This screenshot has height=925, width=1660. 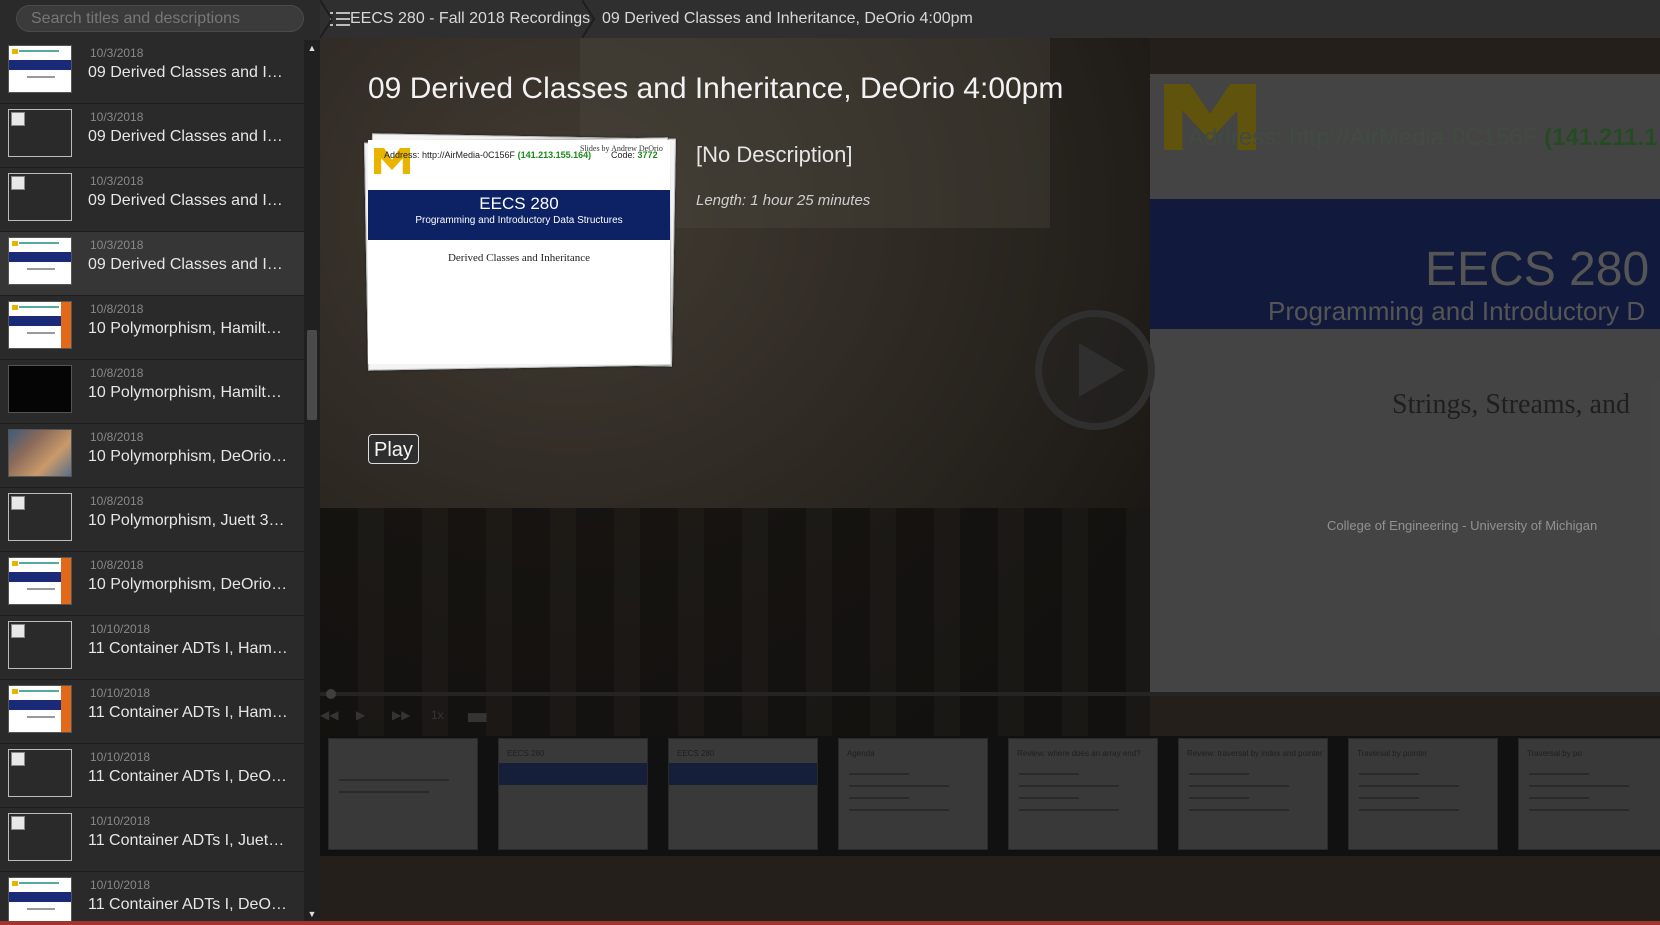 I want to click on recording-list-item: 10/8/2018 10 Polymorphism, DeOrio 3:00pm, so click(x=152, y=456).